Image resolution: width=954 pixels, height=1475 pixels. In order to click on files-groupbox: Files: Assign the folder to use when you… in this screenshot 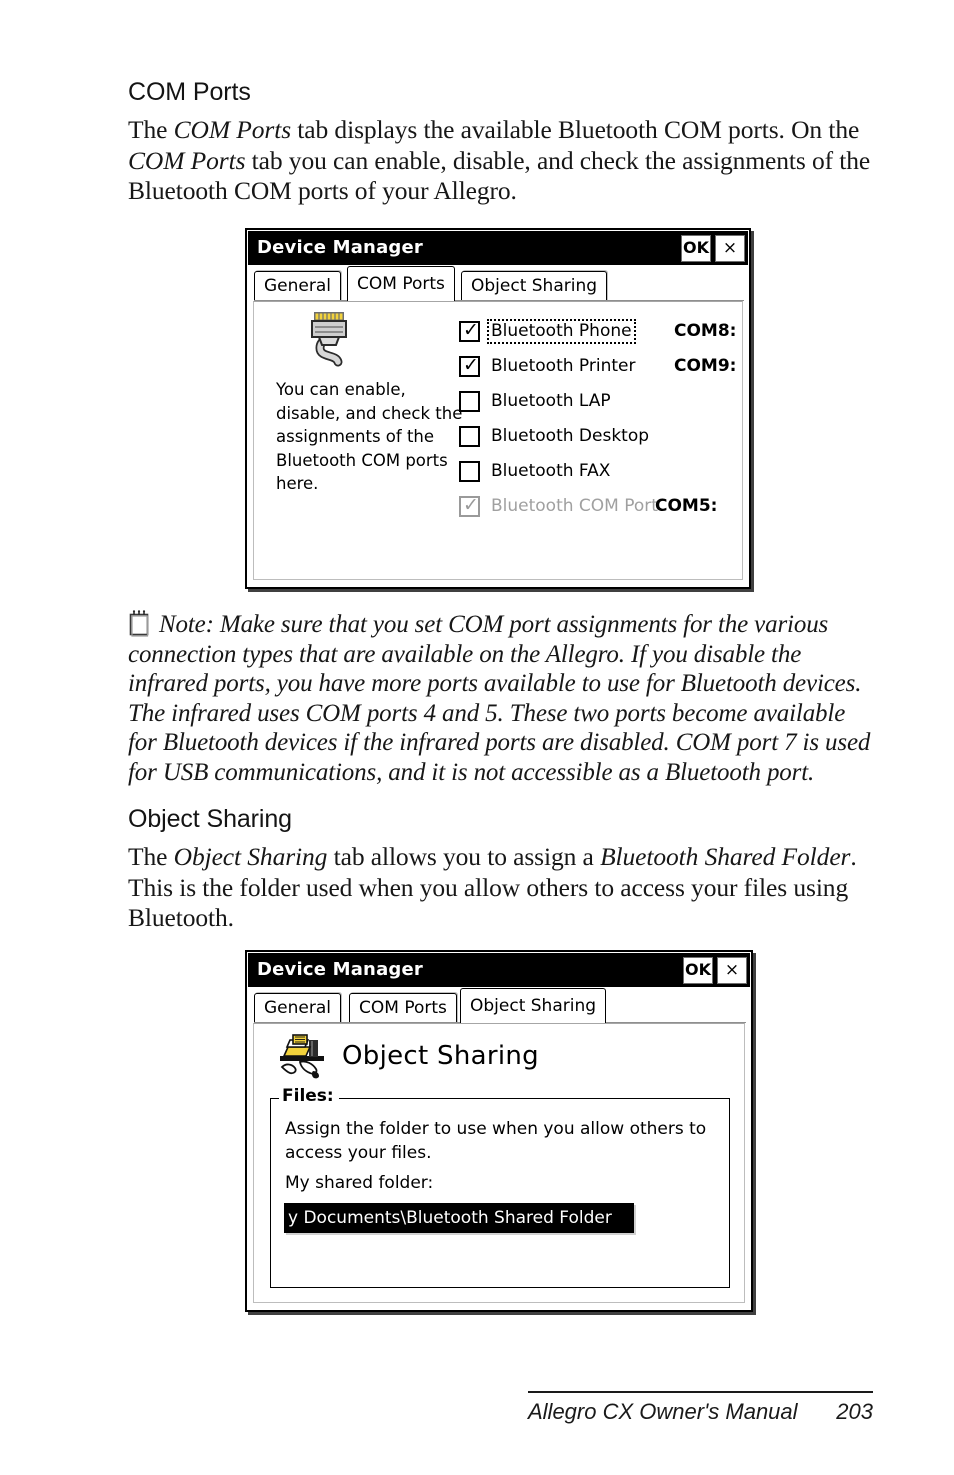, I will do `click(500, 1188)`.